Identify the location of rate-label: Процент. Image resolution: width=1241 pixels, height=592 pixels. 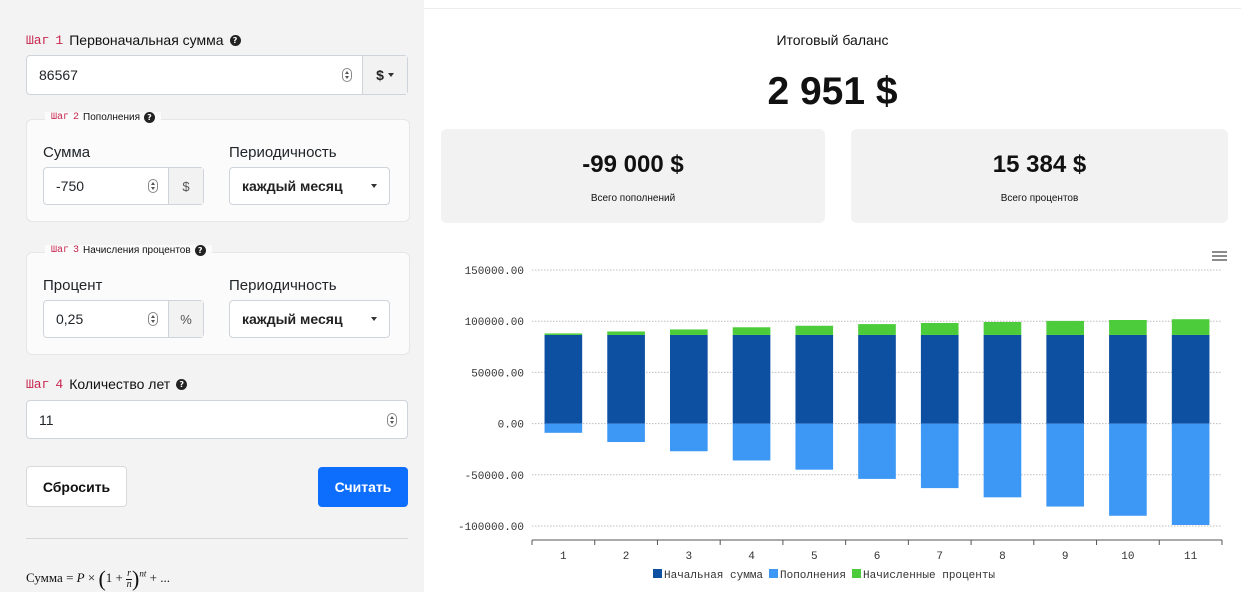
(73, 285).